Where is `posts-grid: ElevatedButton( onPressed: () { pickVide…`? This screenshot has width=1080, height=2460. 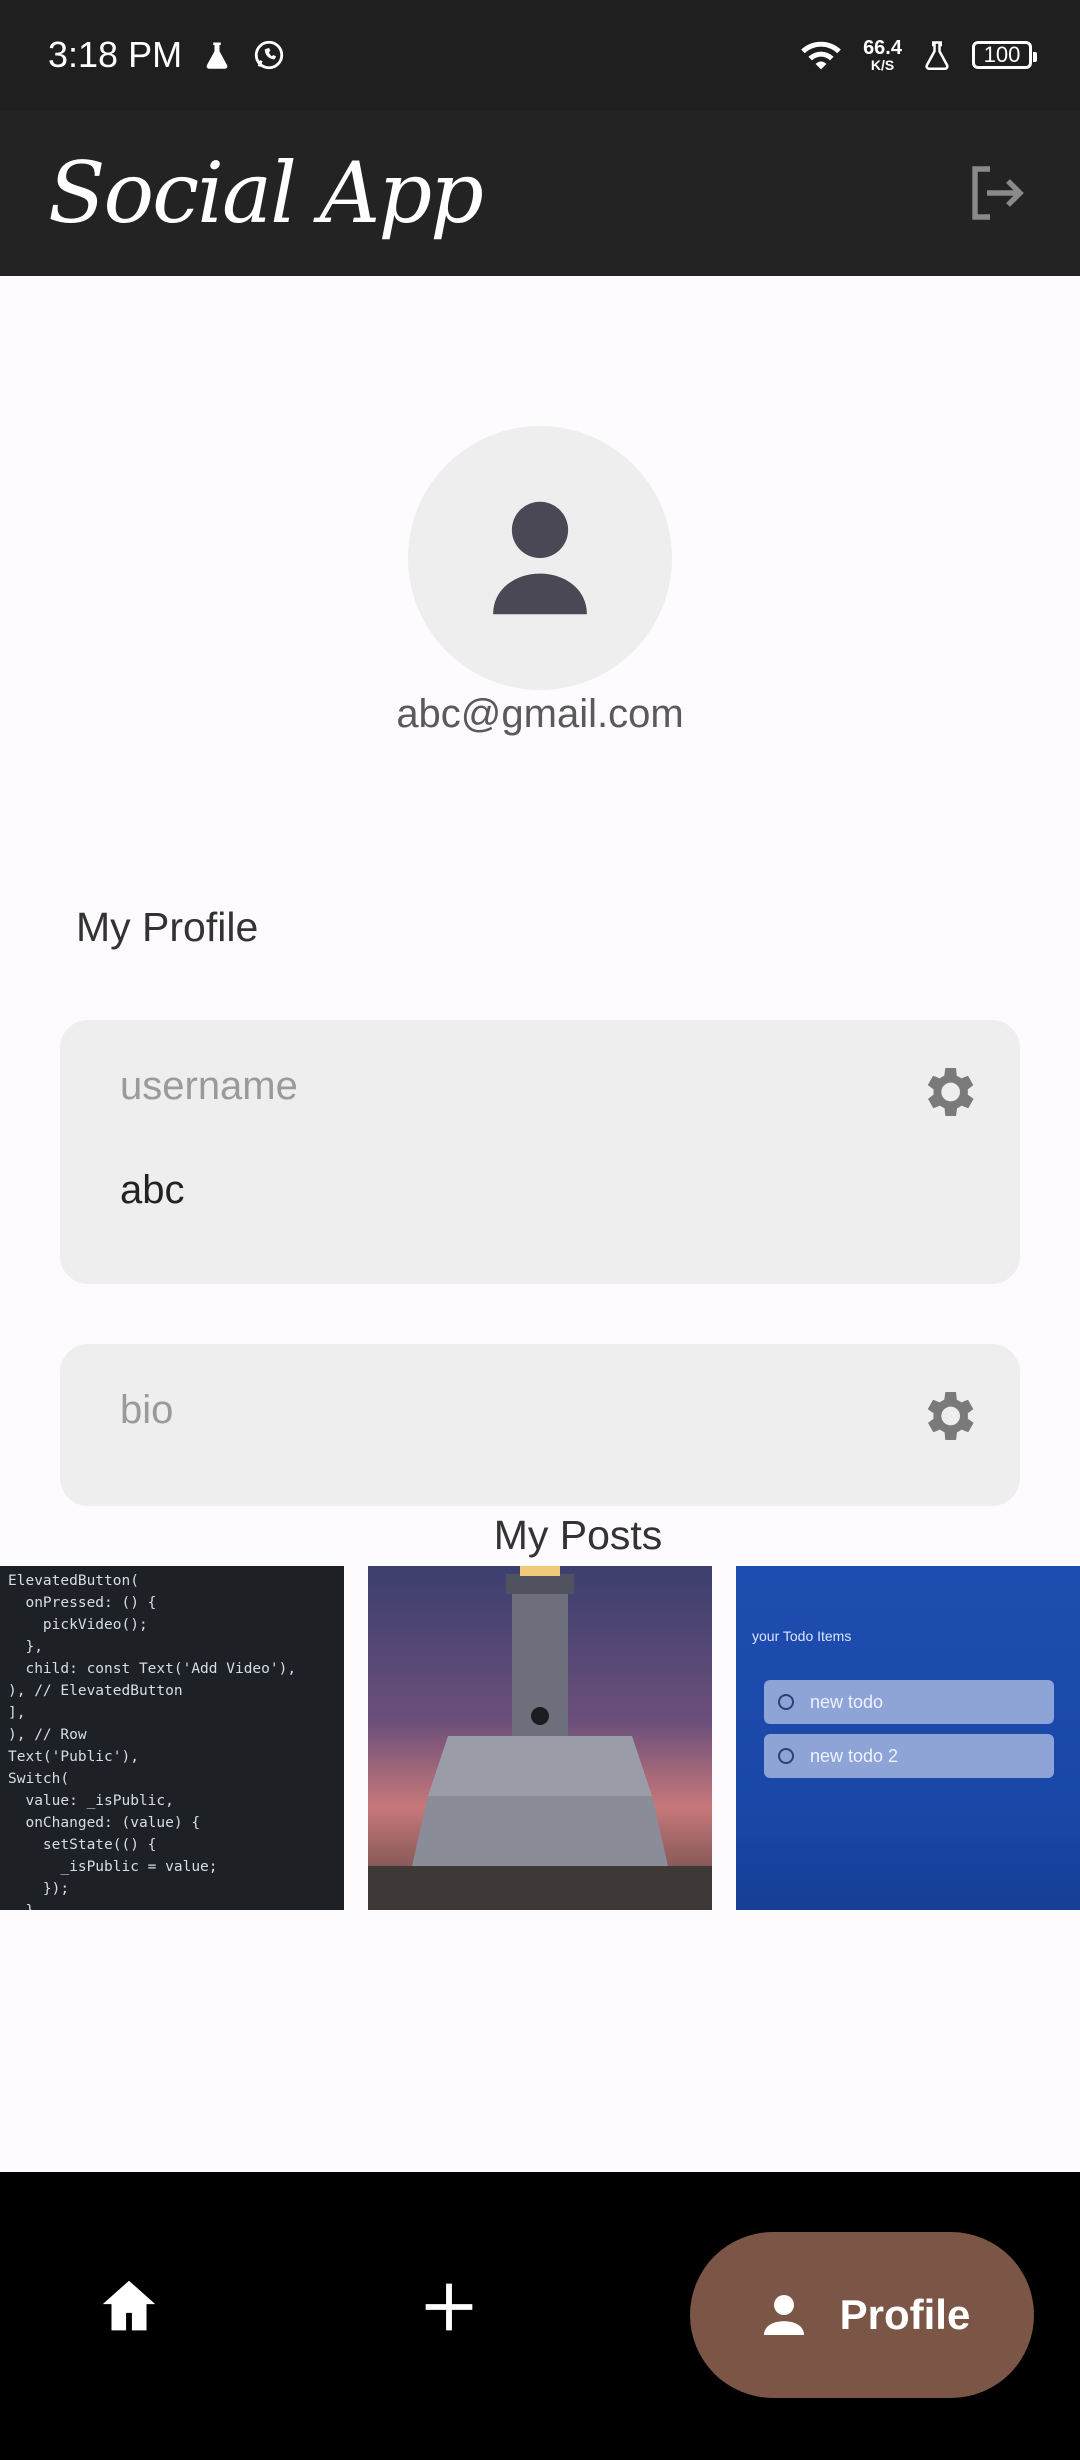 posts-grid: ElevatedButton( onPressed: () { pickVide… is located at coordinates (540, 1738).